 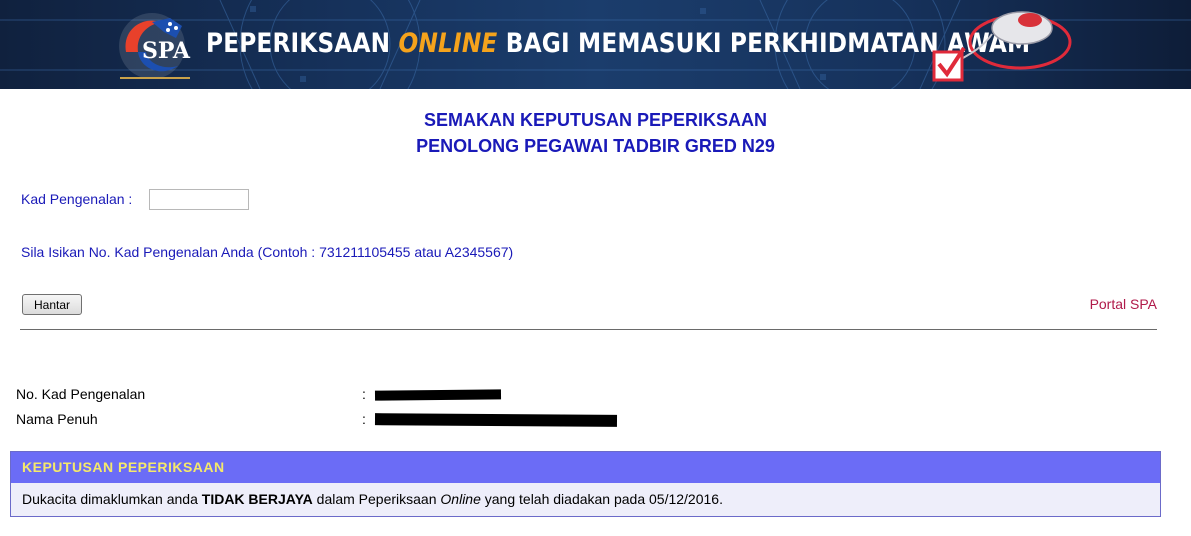 I want to click on result-text-after: yang telah diadakan pada 05/12/2016., so click(x=601, y=499).